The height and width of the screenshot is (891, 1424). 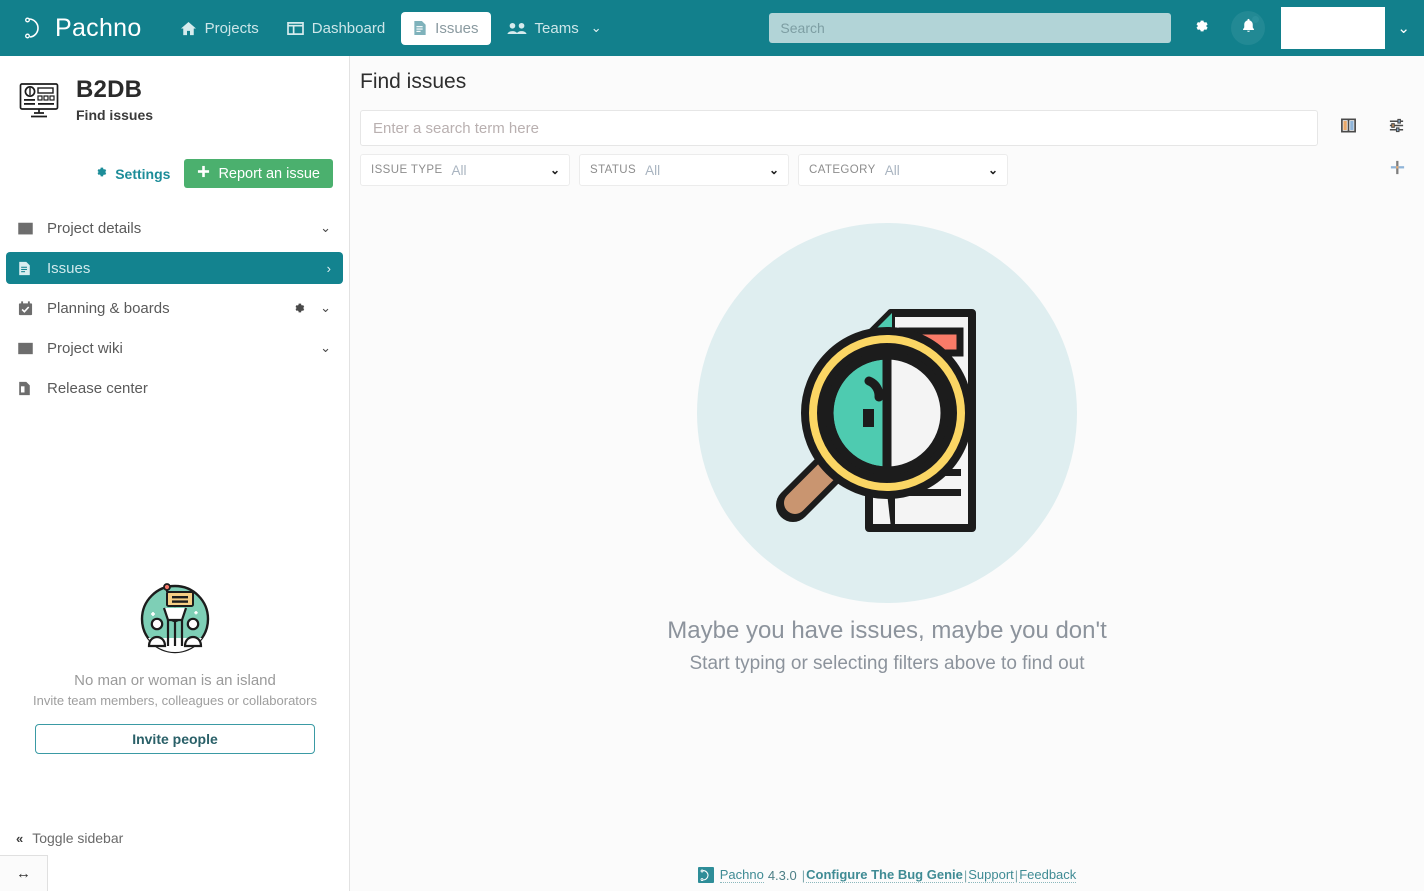 I want to click on filter-settings-button, so click(x=1396, y=128).